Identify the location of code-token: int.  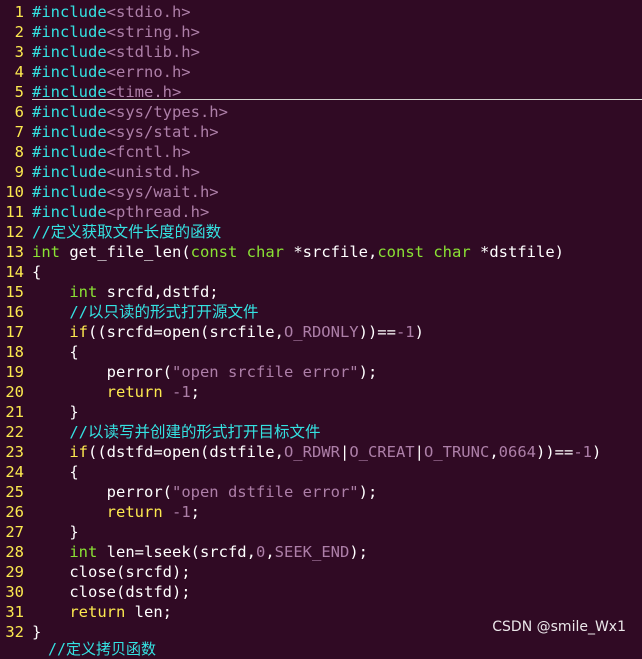
(83, 292).